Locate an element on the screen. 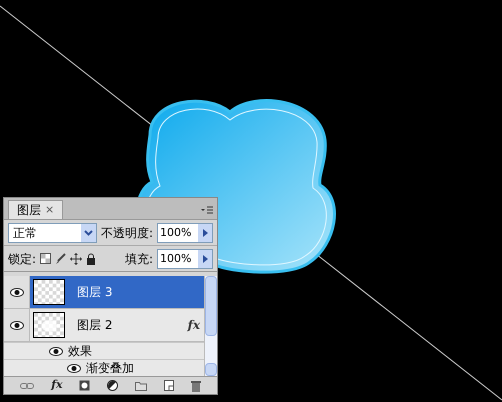 This screenshot has height=402, width=502. effect-row: 渐变叠加 is located at coordinates (104, 367).